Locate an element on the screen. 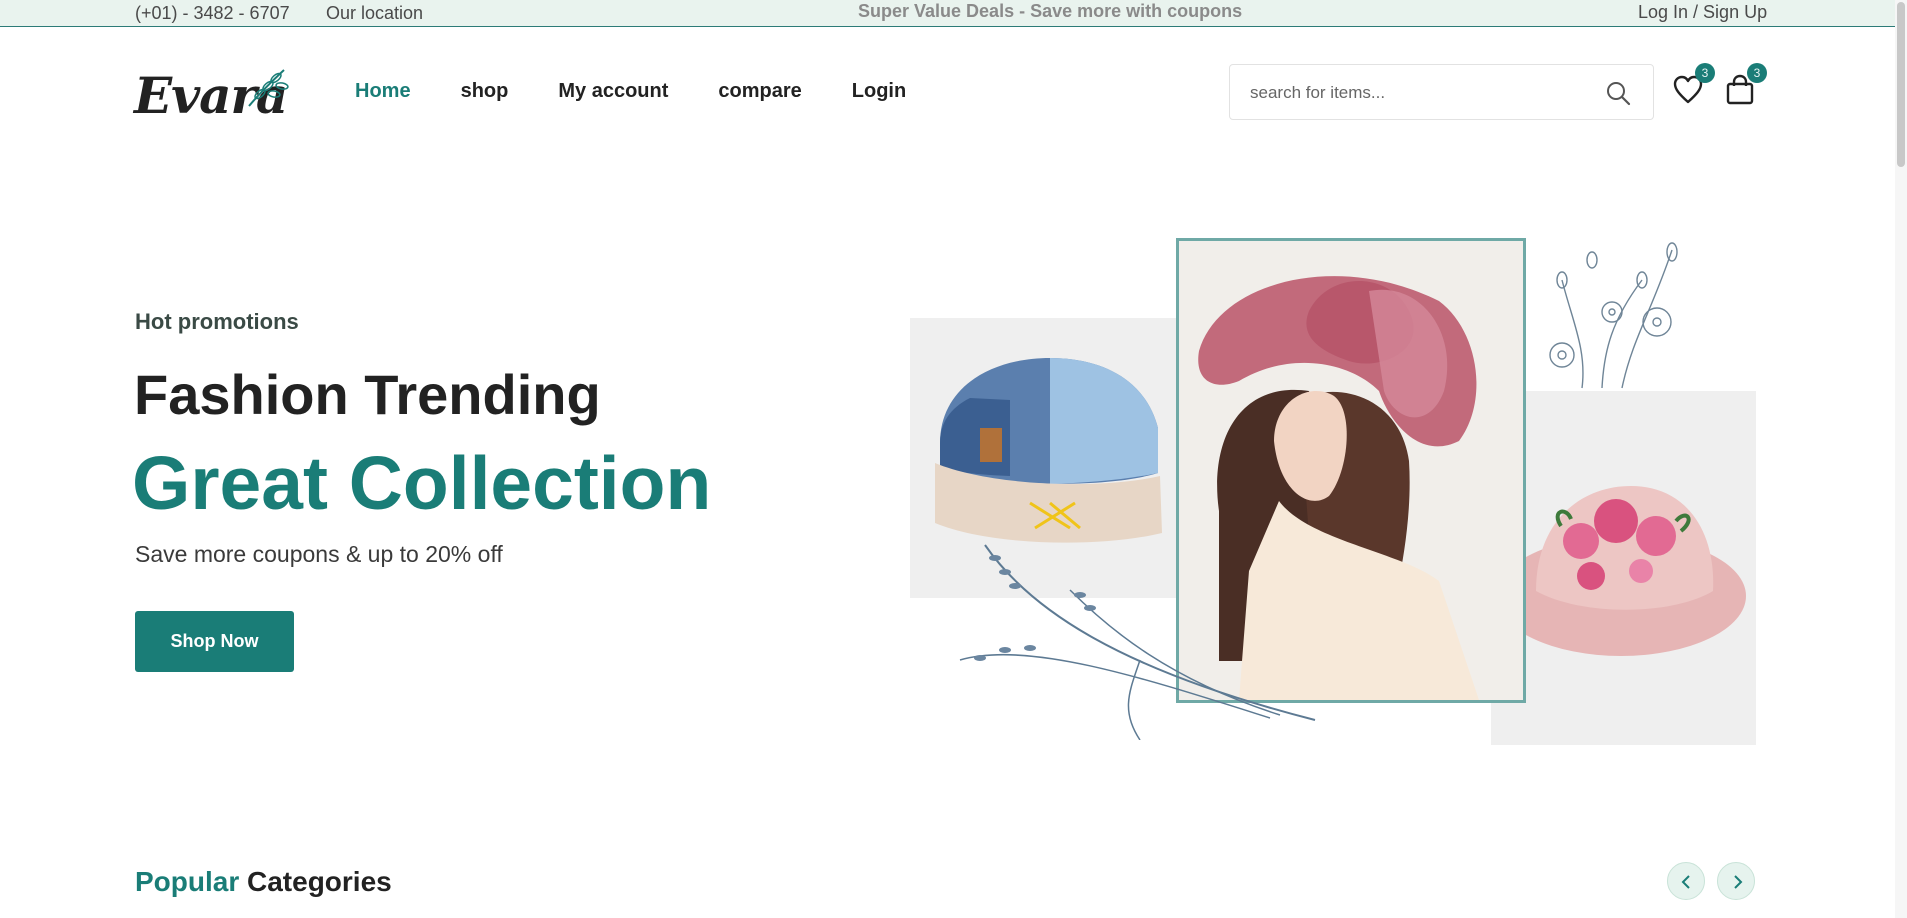  cart-count-badge: 3 is located at coordinates (1757, 73).